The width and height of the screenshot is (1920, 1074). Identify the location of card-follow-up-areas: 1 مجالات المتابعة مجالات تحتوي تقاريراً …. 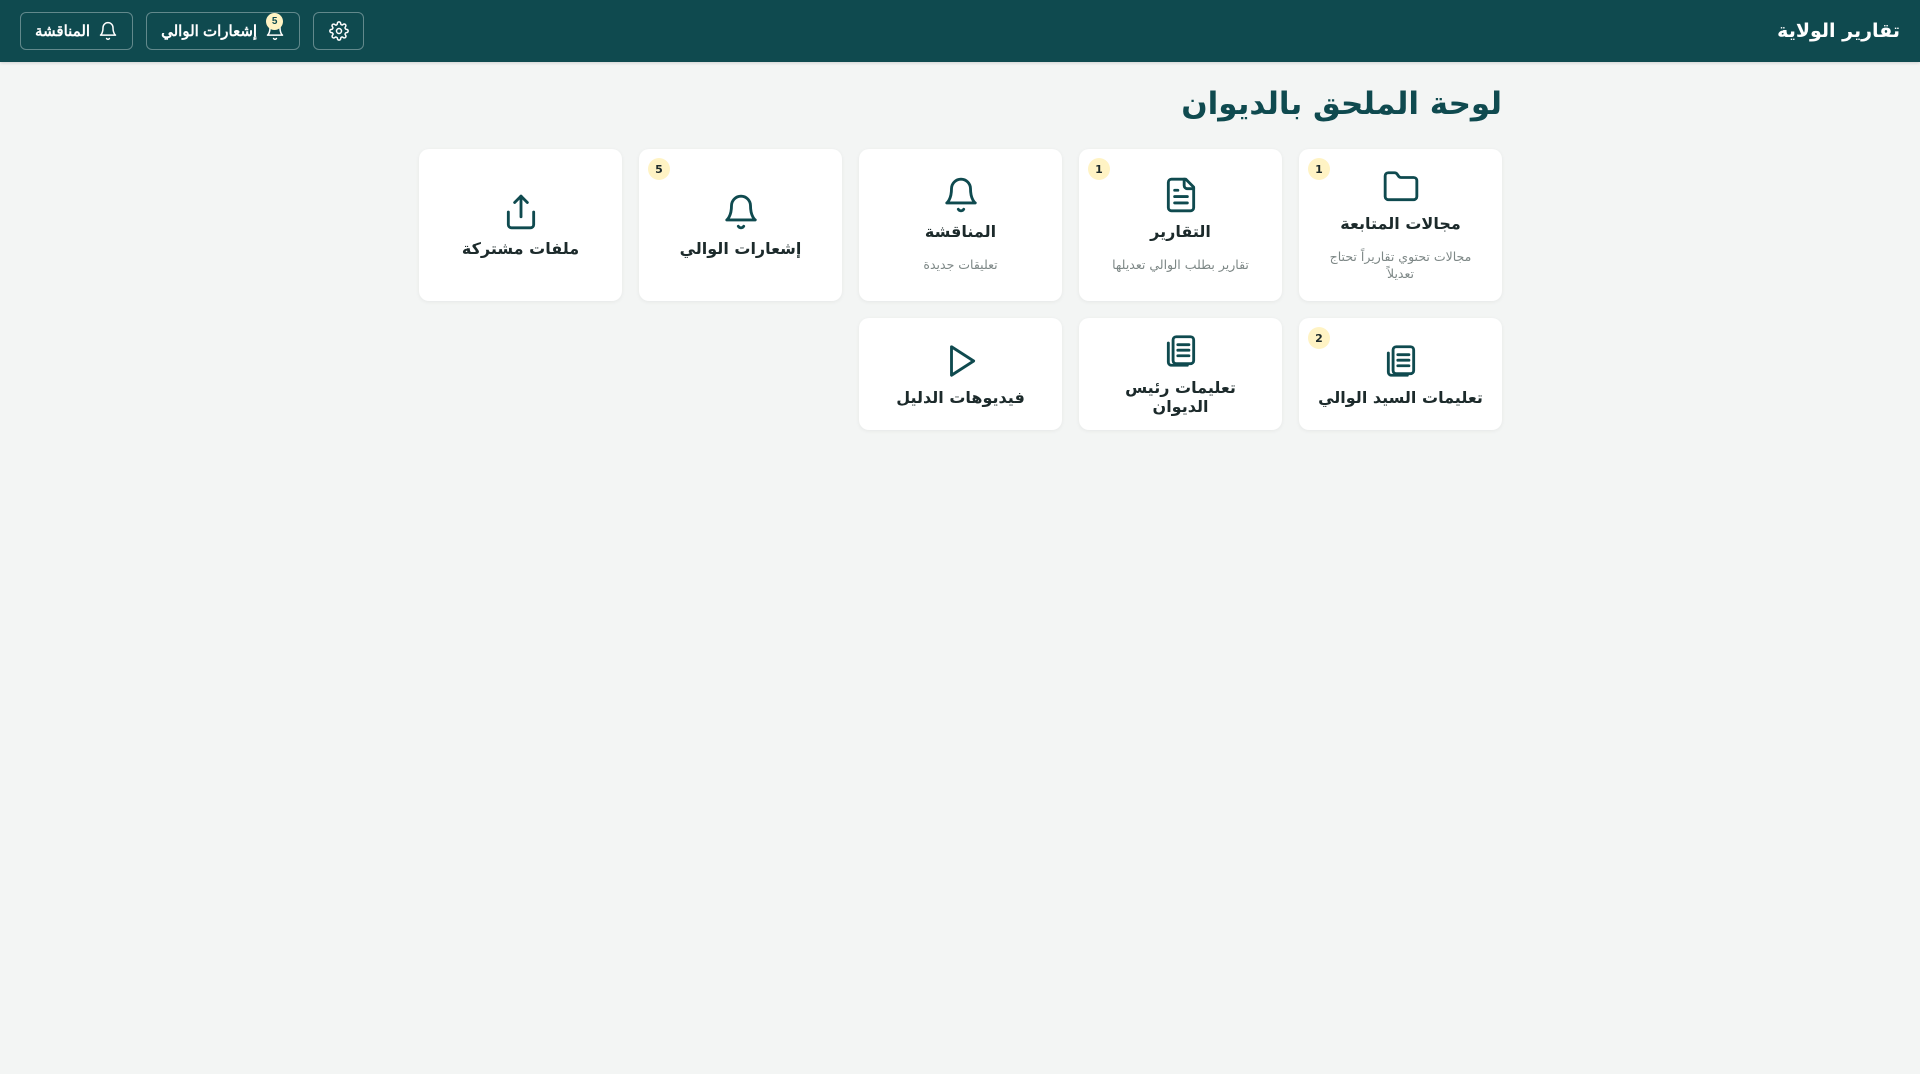
(1400, 225).